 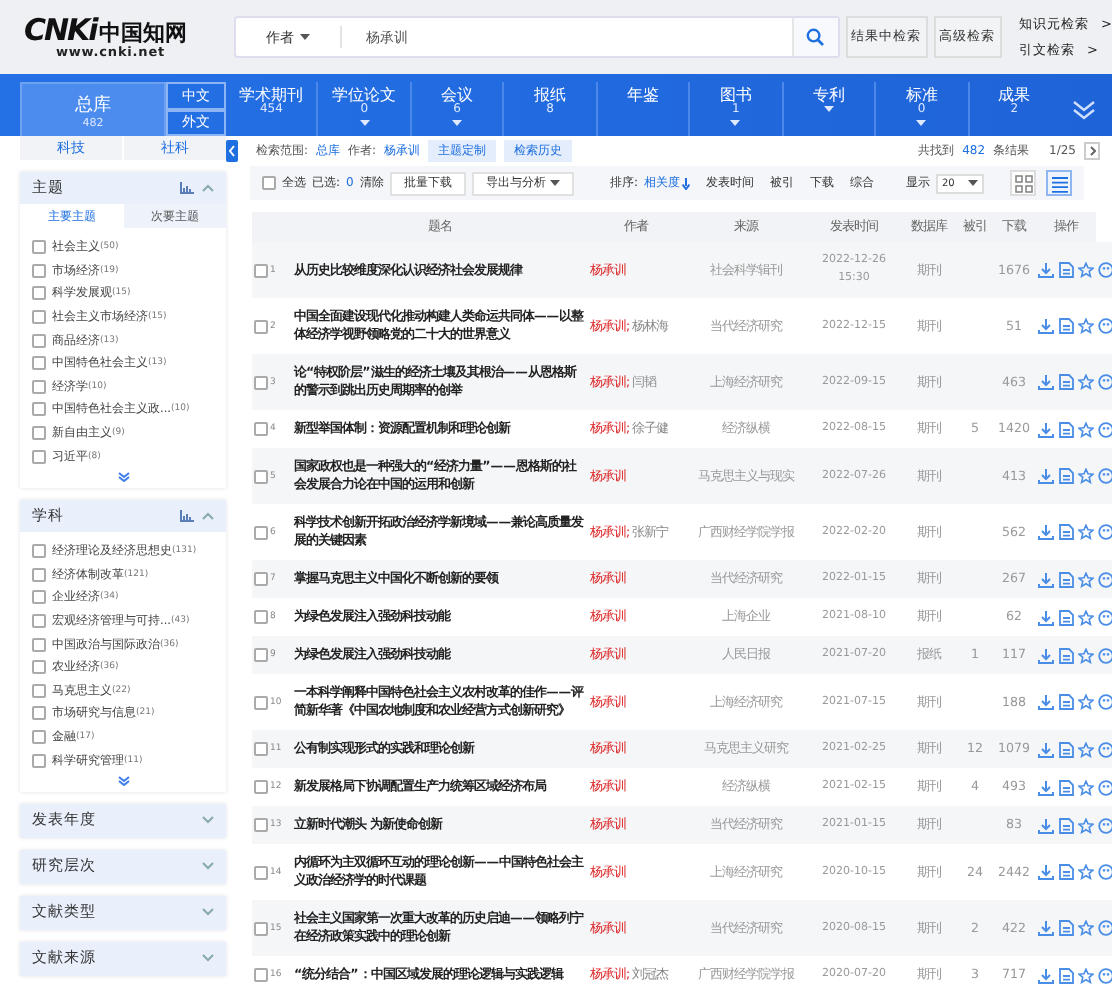 What do you see at coordinates (1059, 183) in the screenshot?
I see `list-view-button` at bounding box center [1059, 183].